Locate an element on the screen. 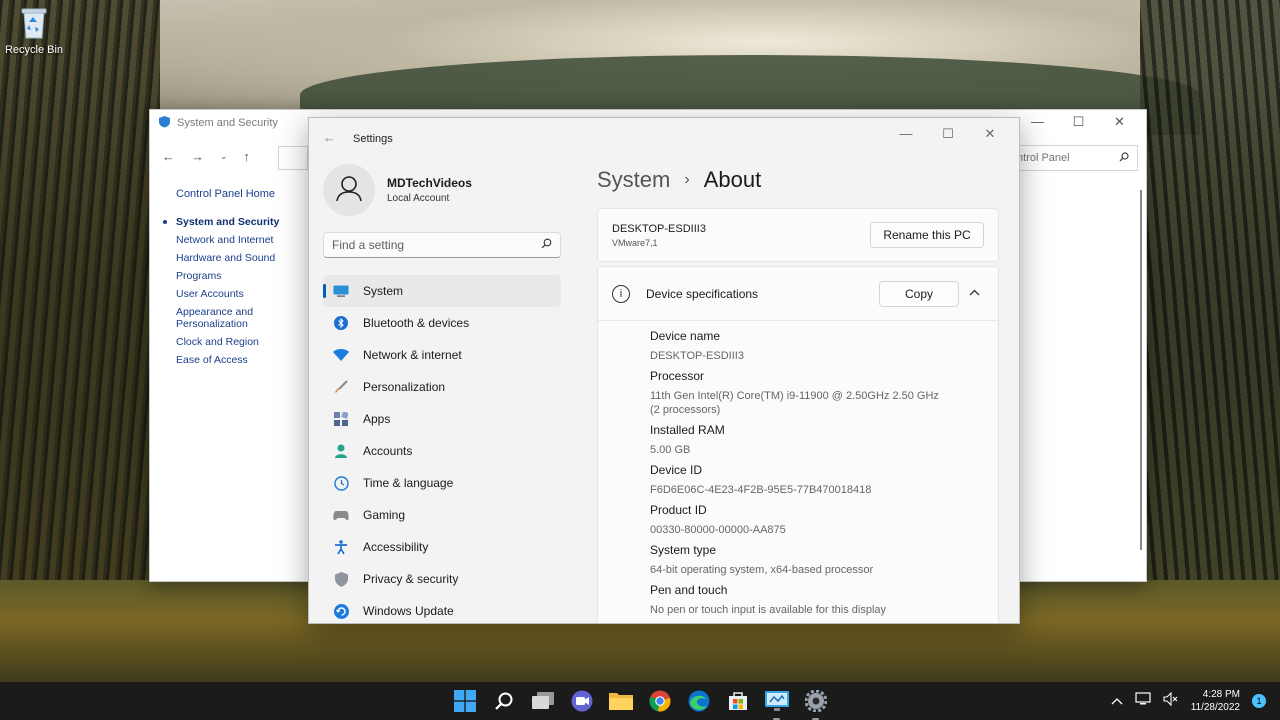 This screenshot has width=1280, height=720. sidebar-link-programs: Programs is located at coordinates (243, 276).